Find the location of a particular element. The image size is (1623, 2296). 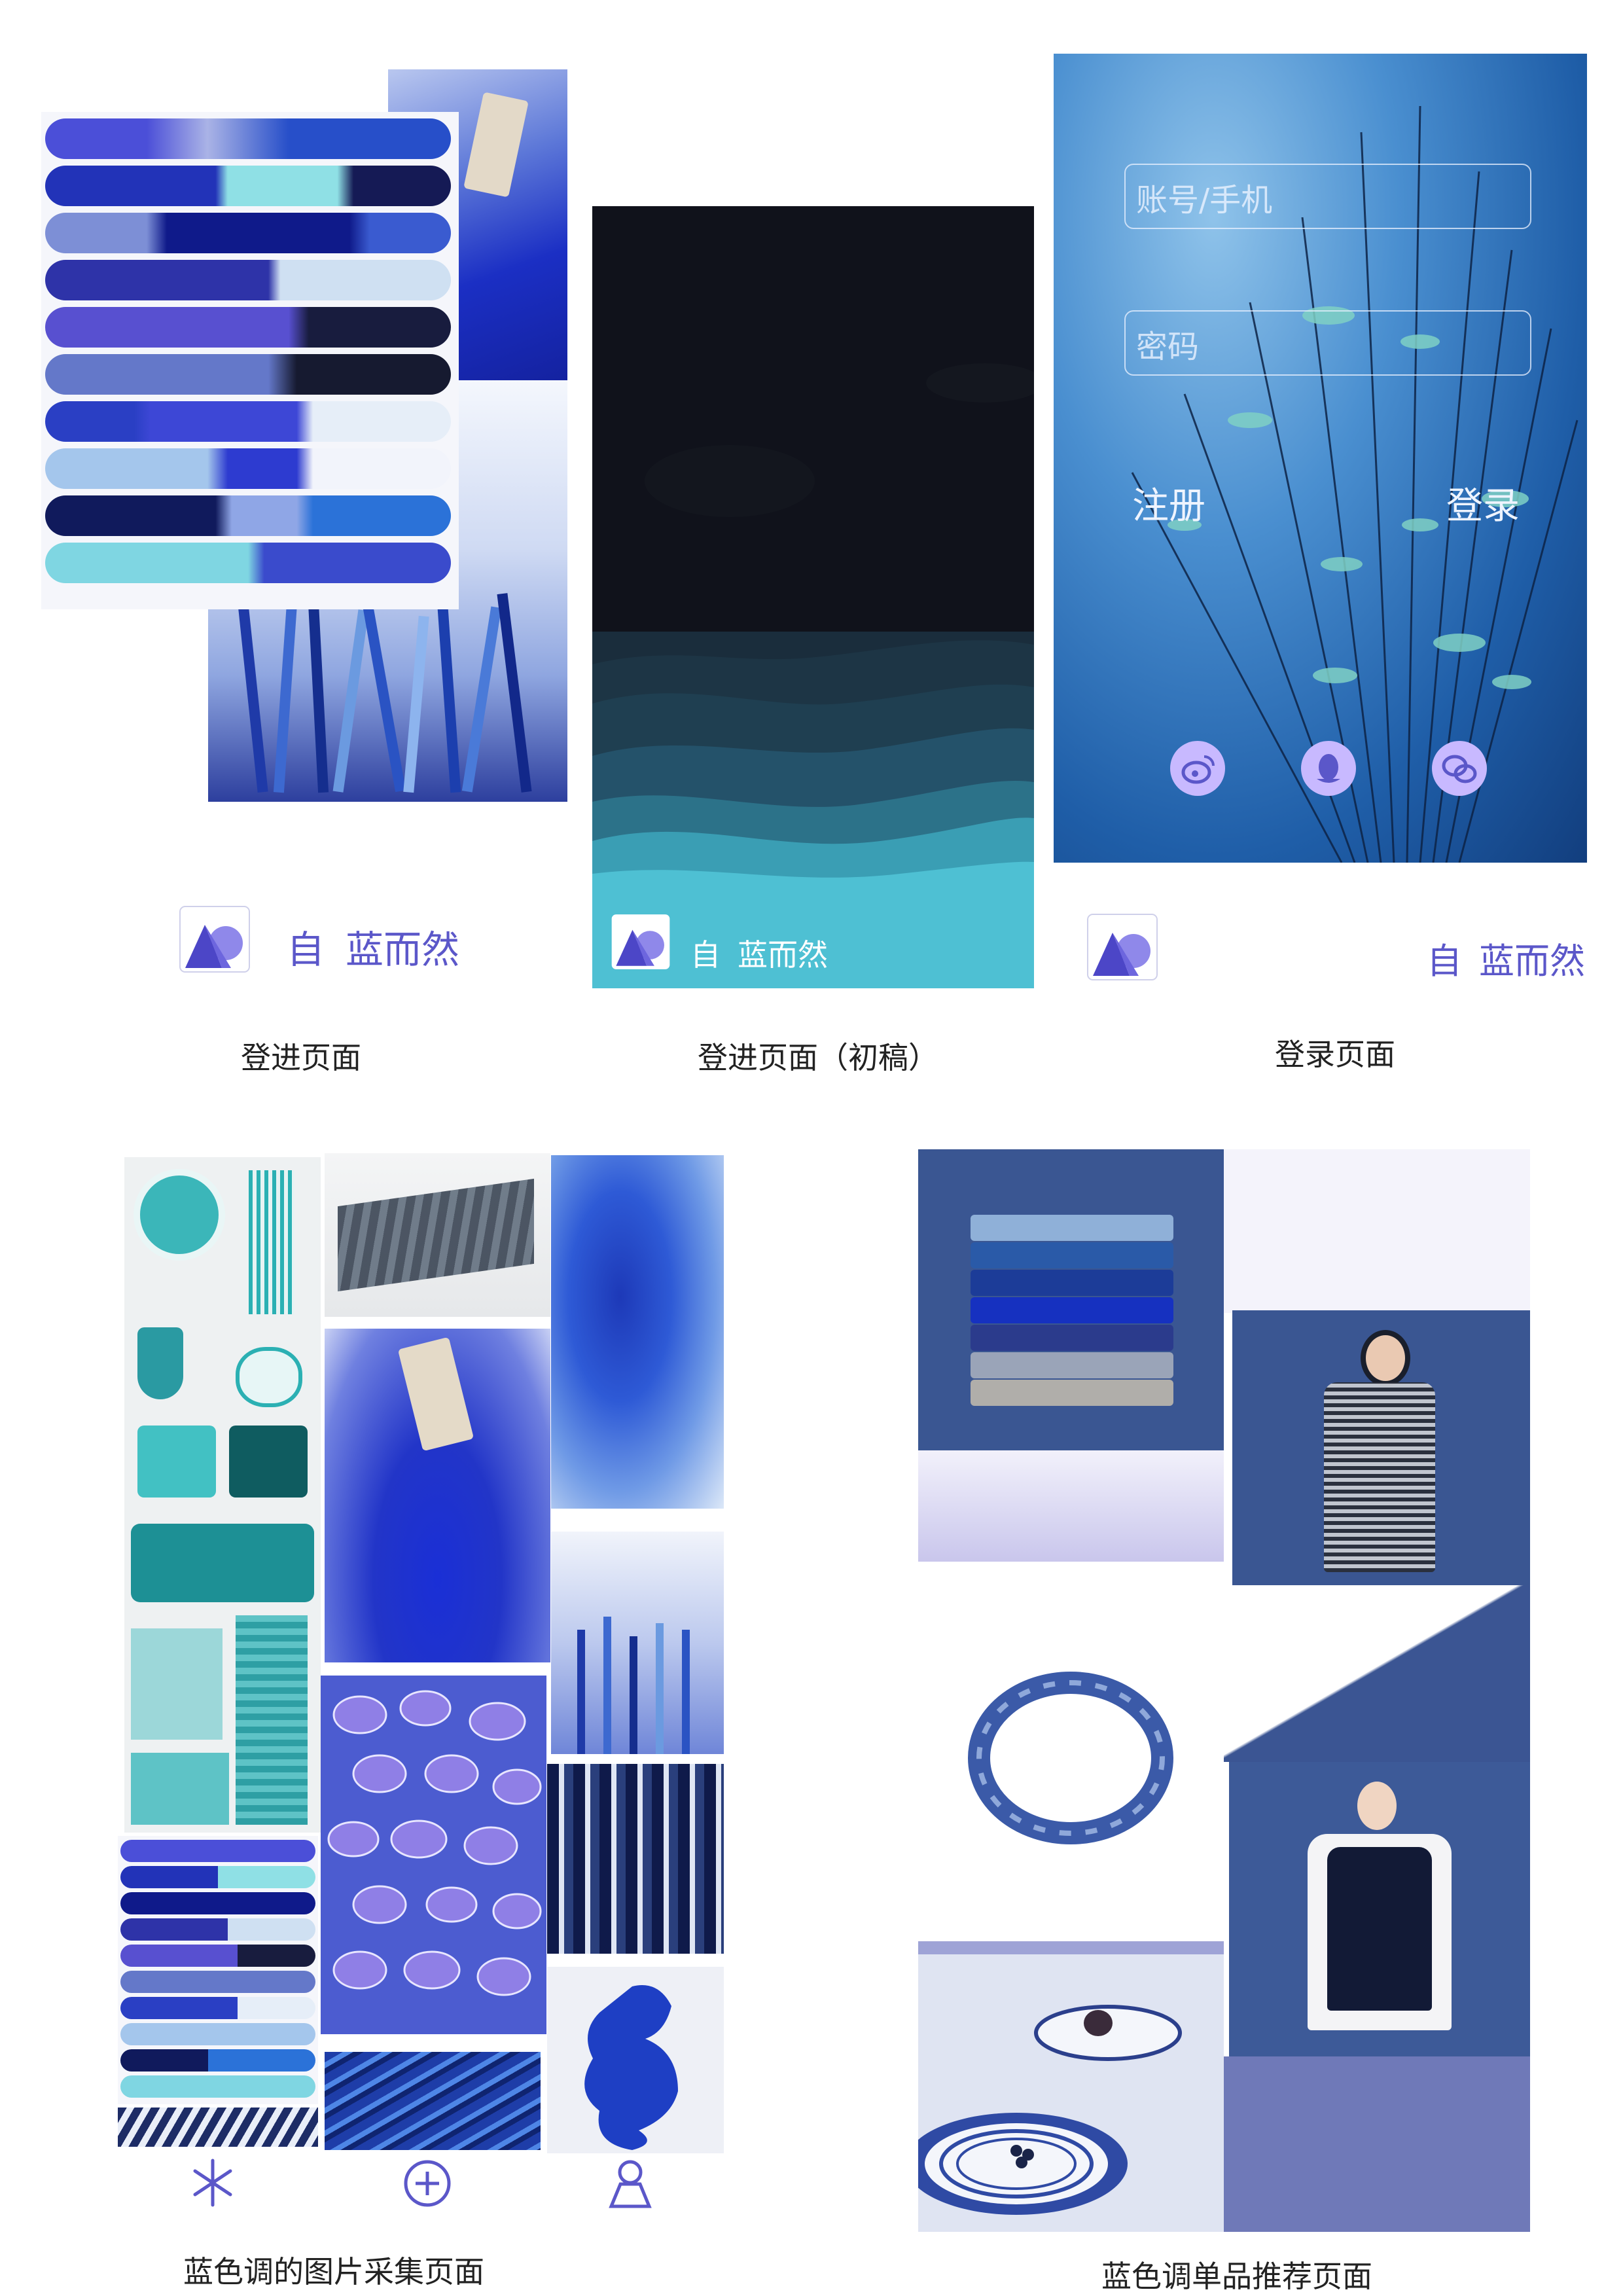

weibo-icon is located at coordinates (1197, 769).